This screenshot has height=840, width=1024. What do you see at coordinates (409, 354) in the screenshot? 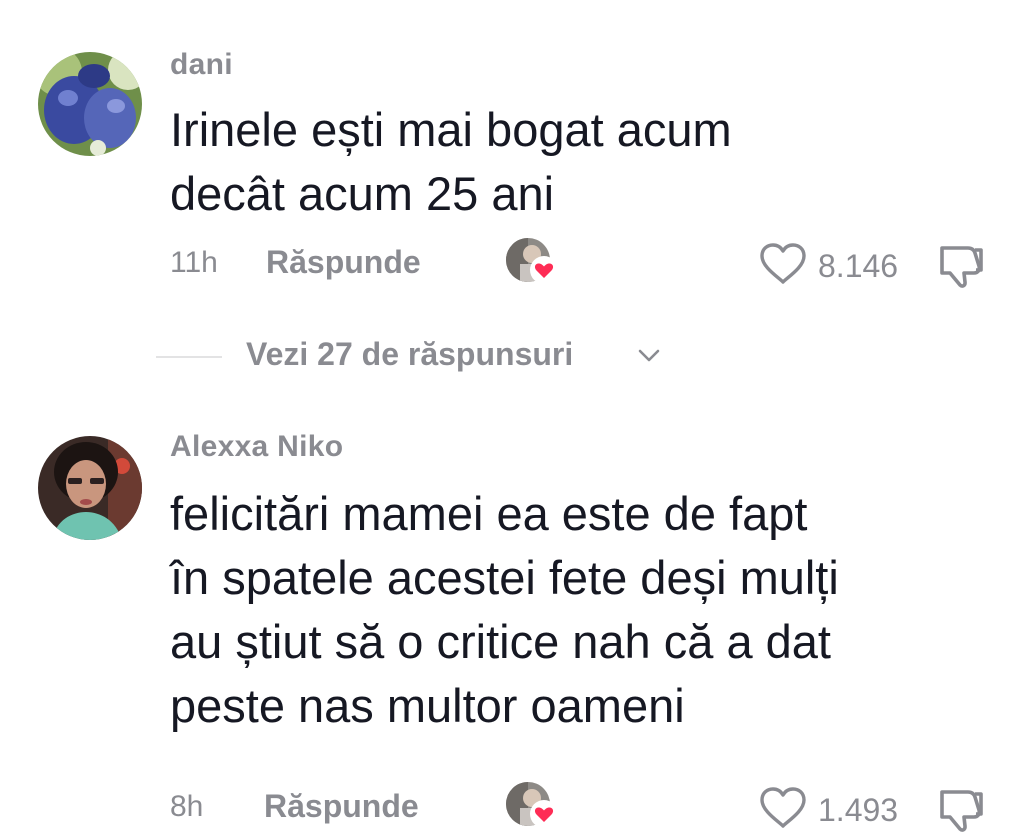
I see `view-replies-button: Vezi 27 de răspunsuri` at bounding box center [409, 354].